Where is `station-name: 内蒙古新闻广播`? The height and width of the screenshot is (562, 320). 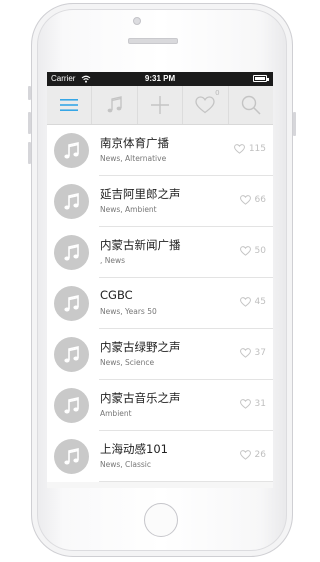 station-name: 内蒙古新闻广播 is located at coordinates (140, 245).